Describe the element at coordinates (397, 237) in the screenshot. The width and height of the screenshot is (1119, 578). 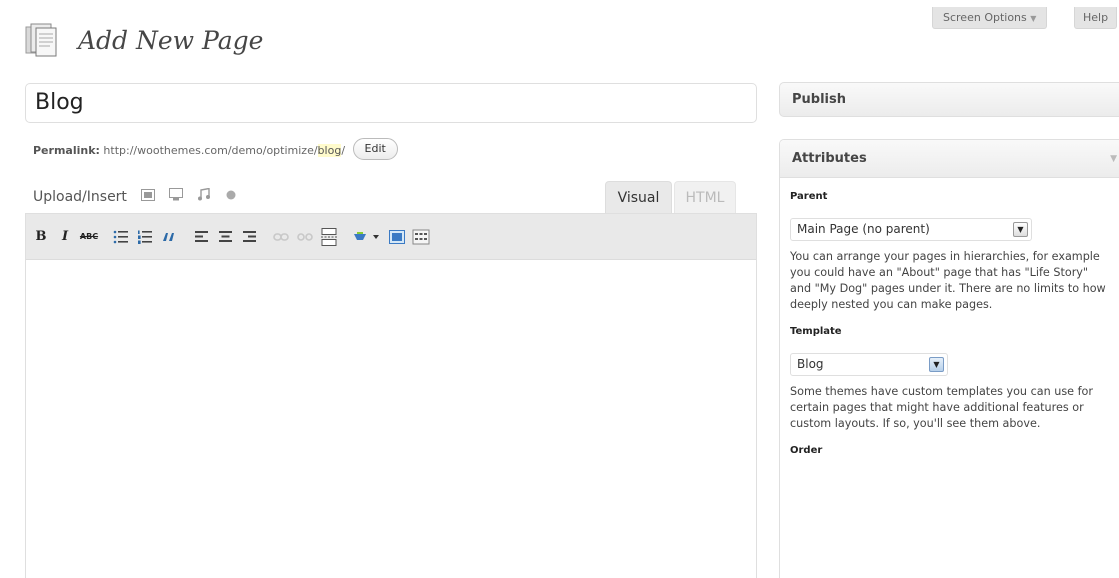
I see `fullscreen-icon` at that location.